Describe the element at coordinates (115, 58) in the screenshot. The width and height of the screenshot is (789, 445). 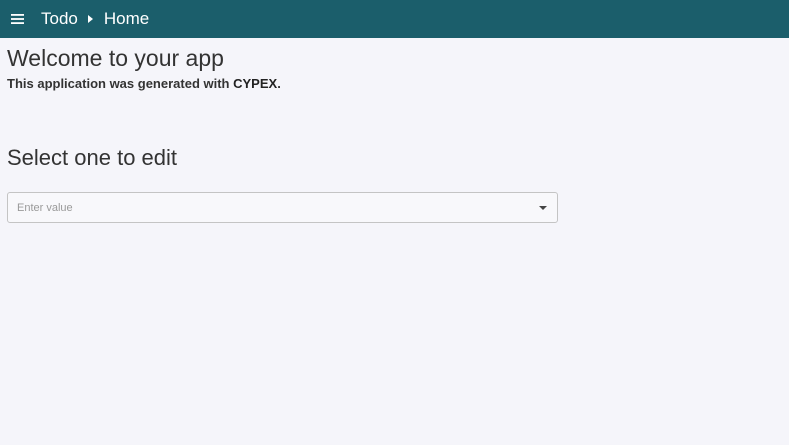
I see `welcome-title: Welcome to your app` at that location.